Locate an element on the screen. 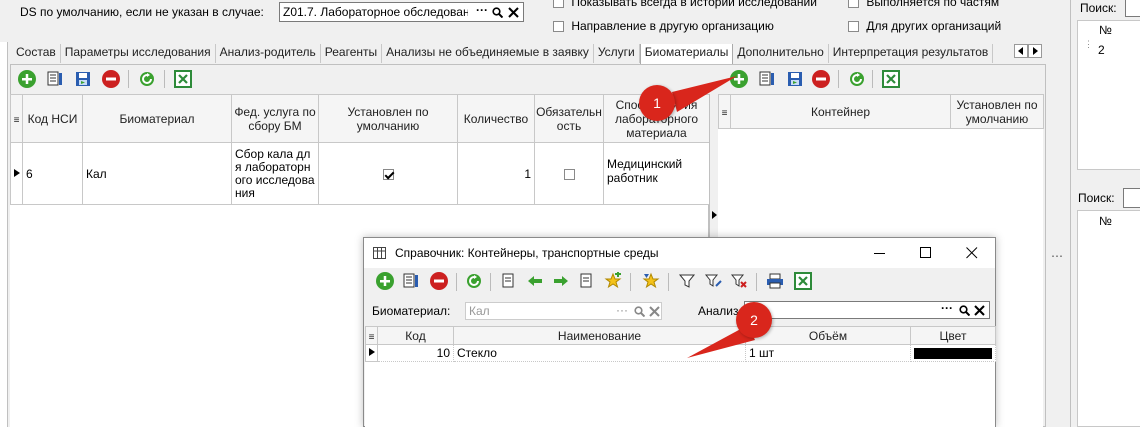 Image resolution: width=1140 pixels, height=427 pixels. callout-1-arrow is located at coordinates (704, 94).